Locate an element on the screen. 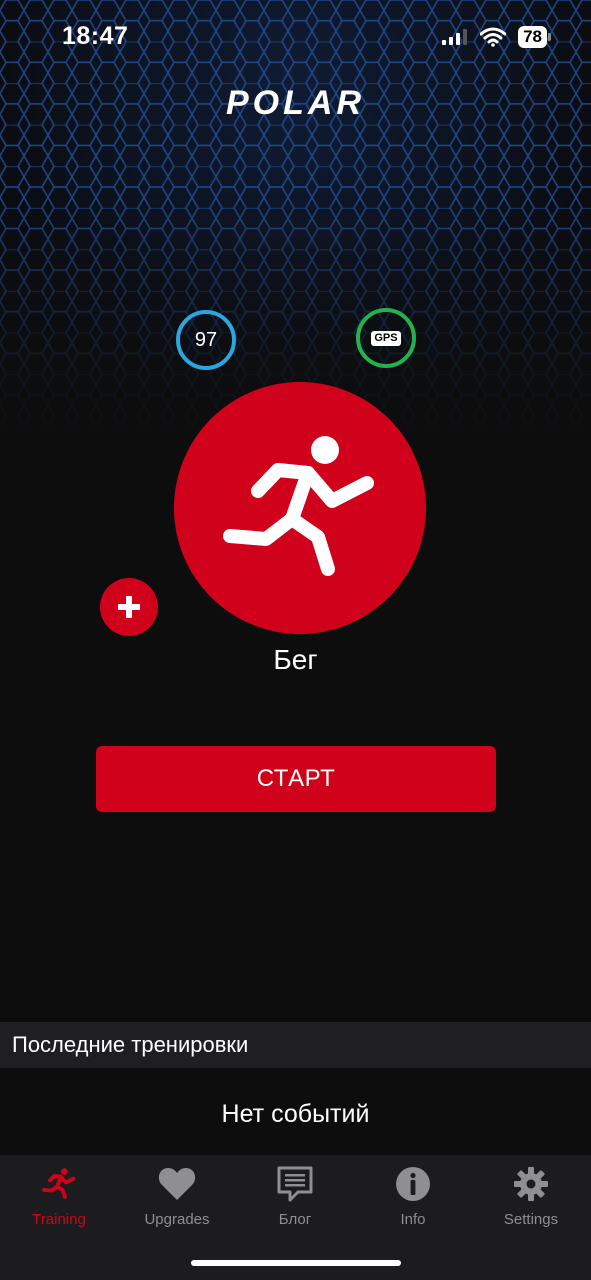  status-time: 18:47 is located at coordinates (95, 36).